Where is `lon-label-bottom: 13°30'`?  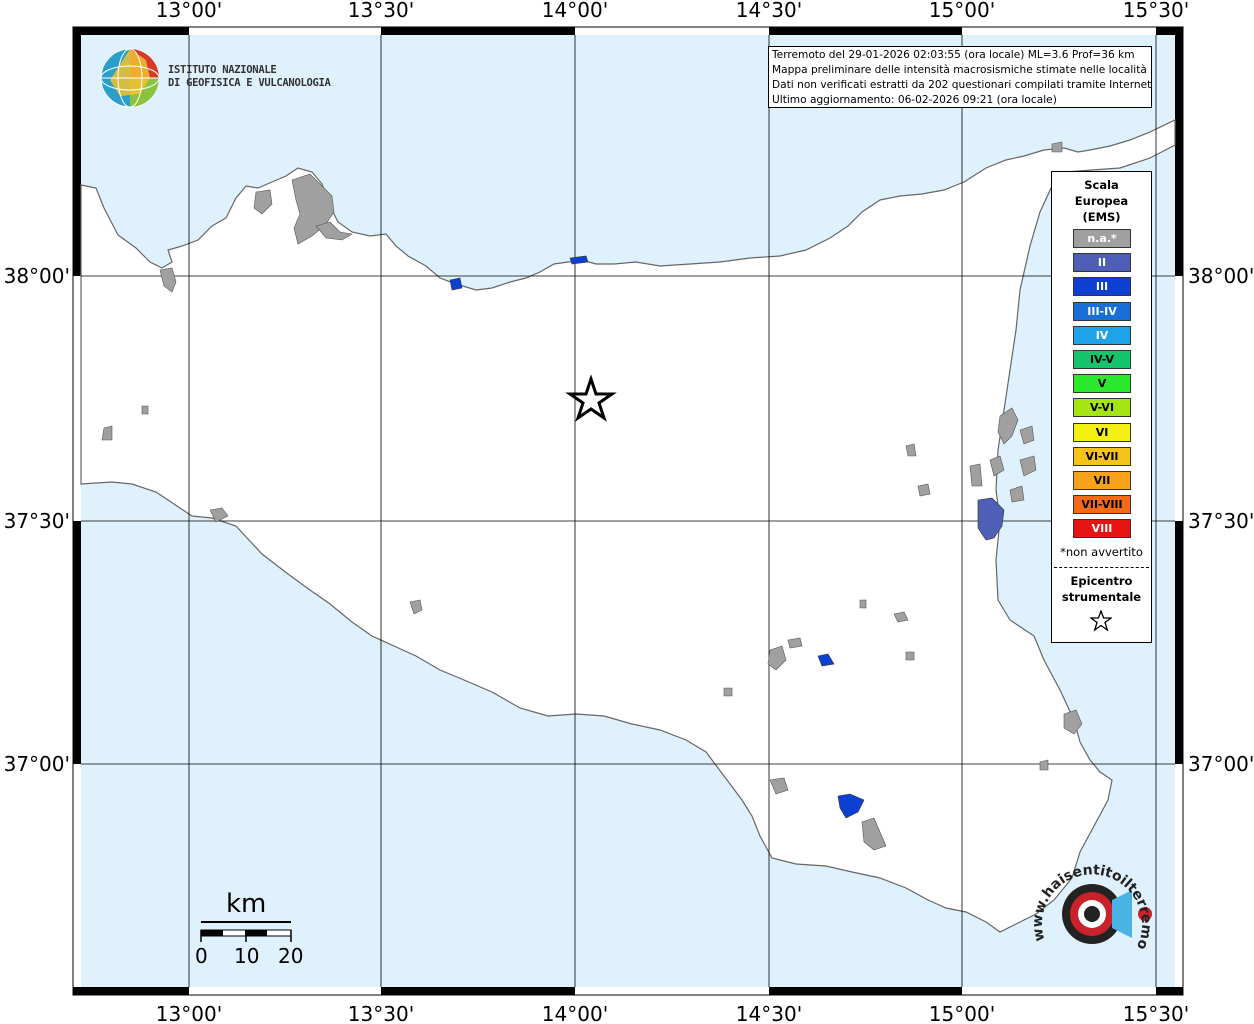
lon-label-bottom: 13°30' is located at coordinates (381, 1013).